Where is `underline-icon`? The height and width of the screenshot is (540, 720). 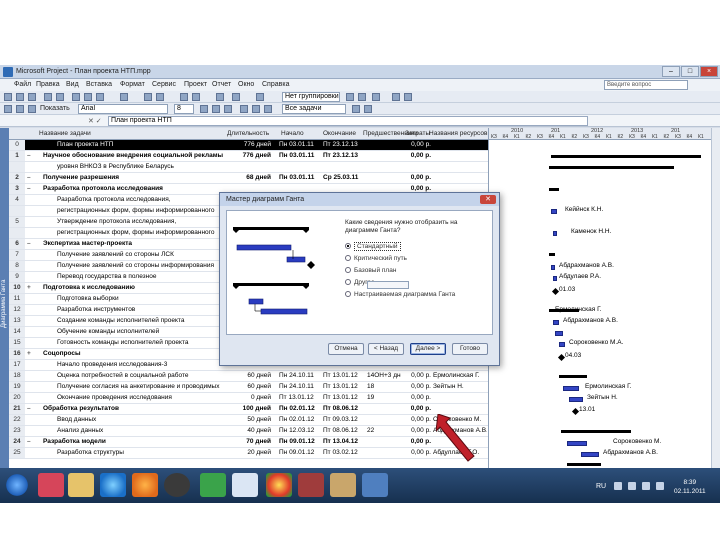 underline-icon is located at coordinates (228, 109).